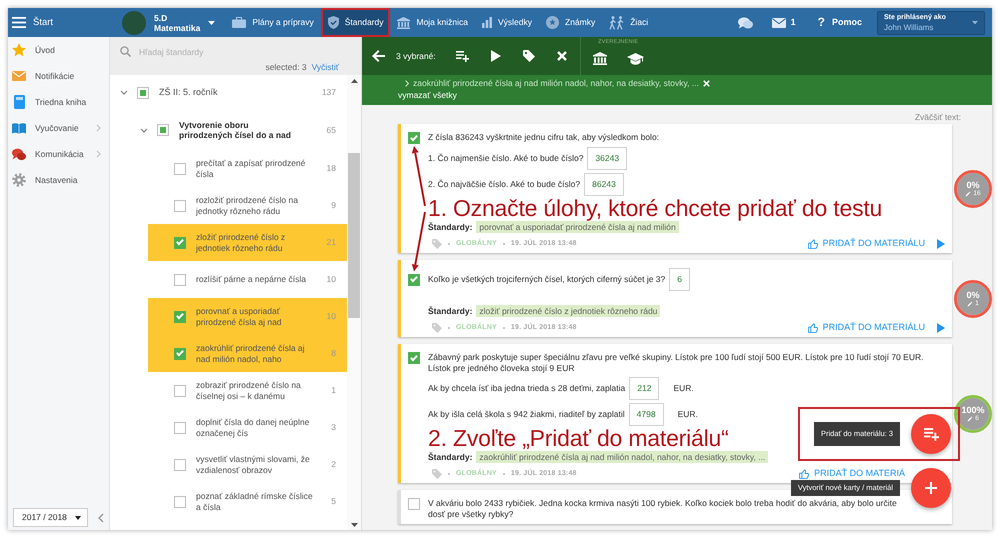 This screenshot has height=538, width=1000. Describe the element at coordinates (968, 193) in the screenshot. I see `pencil-icon` at that location.